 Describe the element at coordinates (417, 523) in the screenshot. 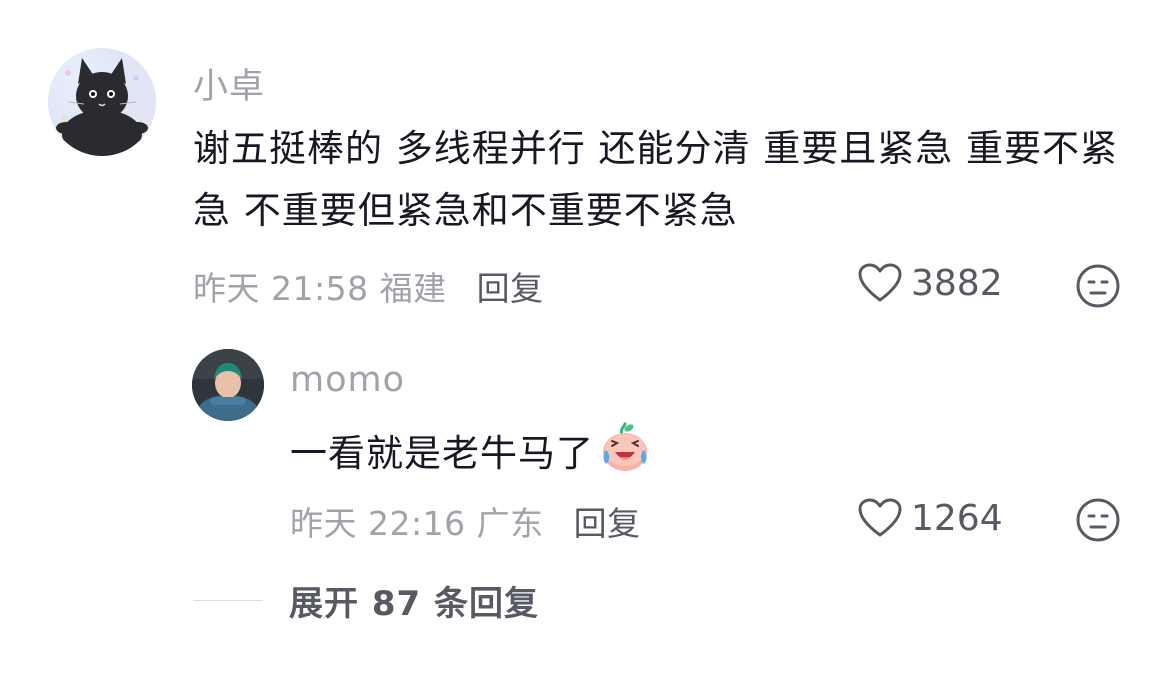

I see `reply-time-location: 昨天 22:16 广东` at that location.